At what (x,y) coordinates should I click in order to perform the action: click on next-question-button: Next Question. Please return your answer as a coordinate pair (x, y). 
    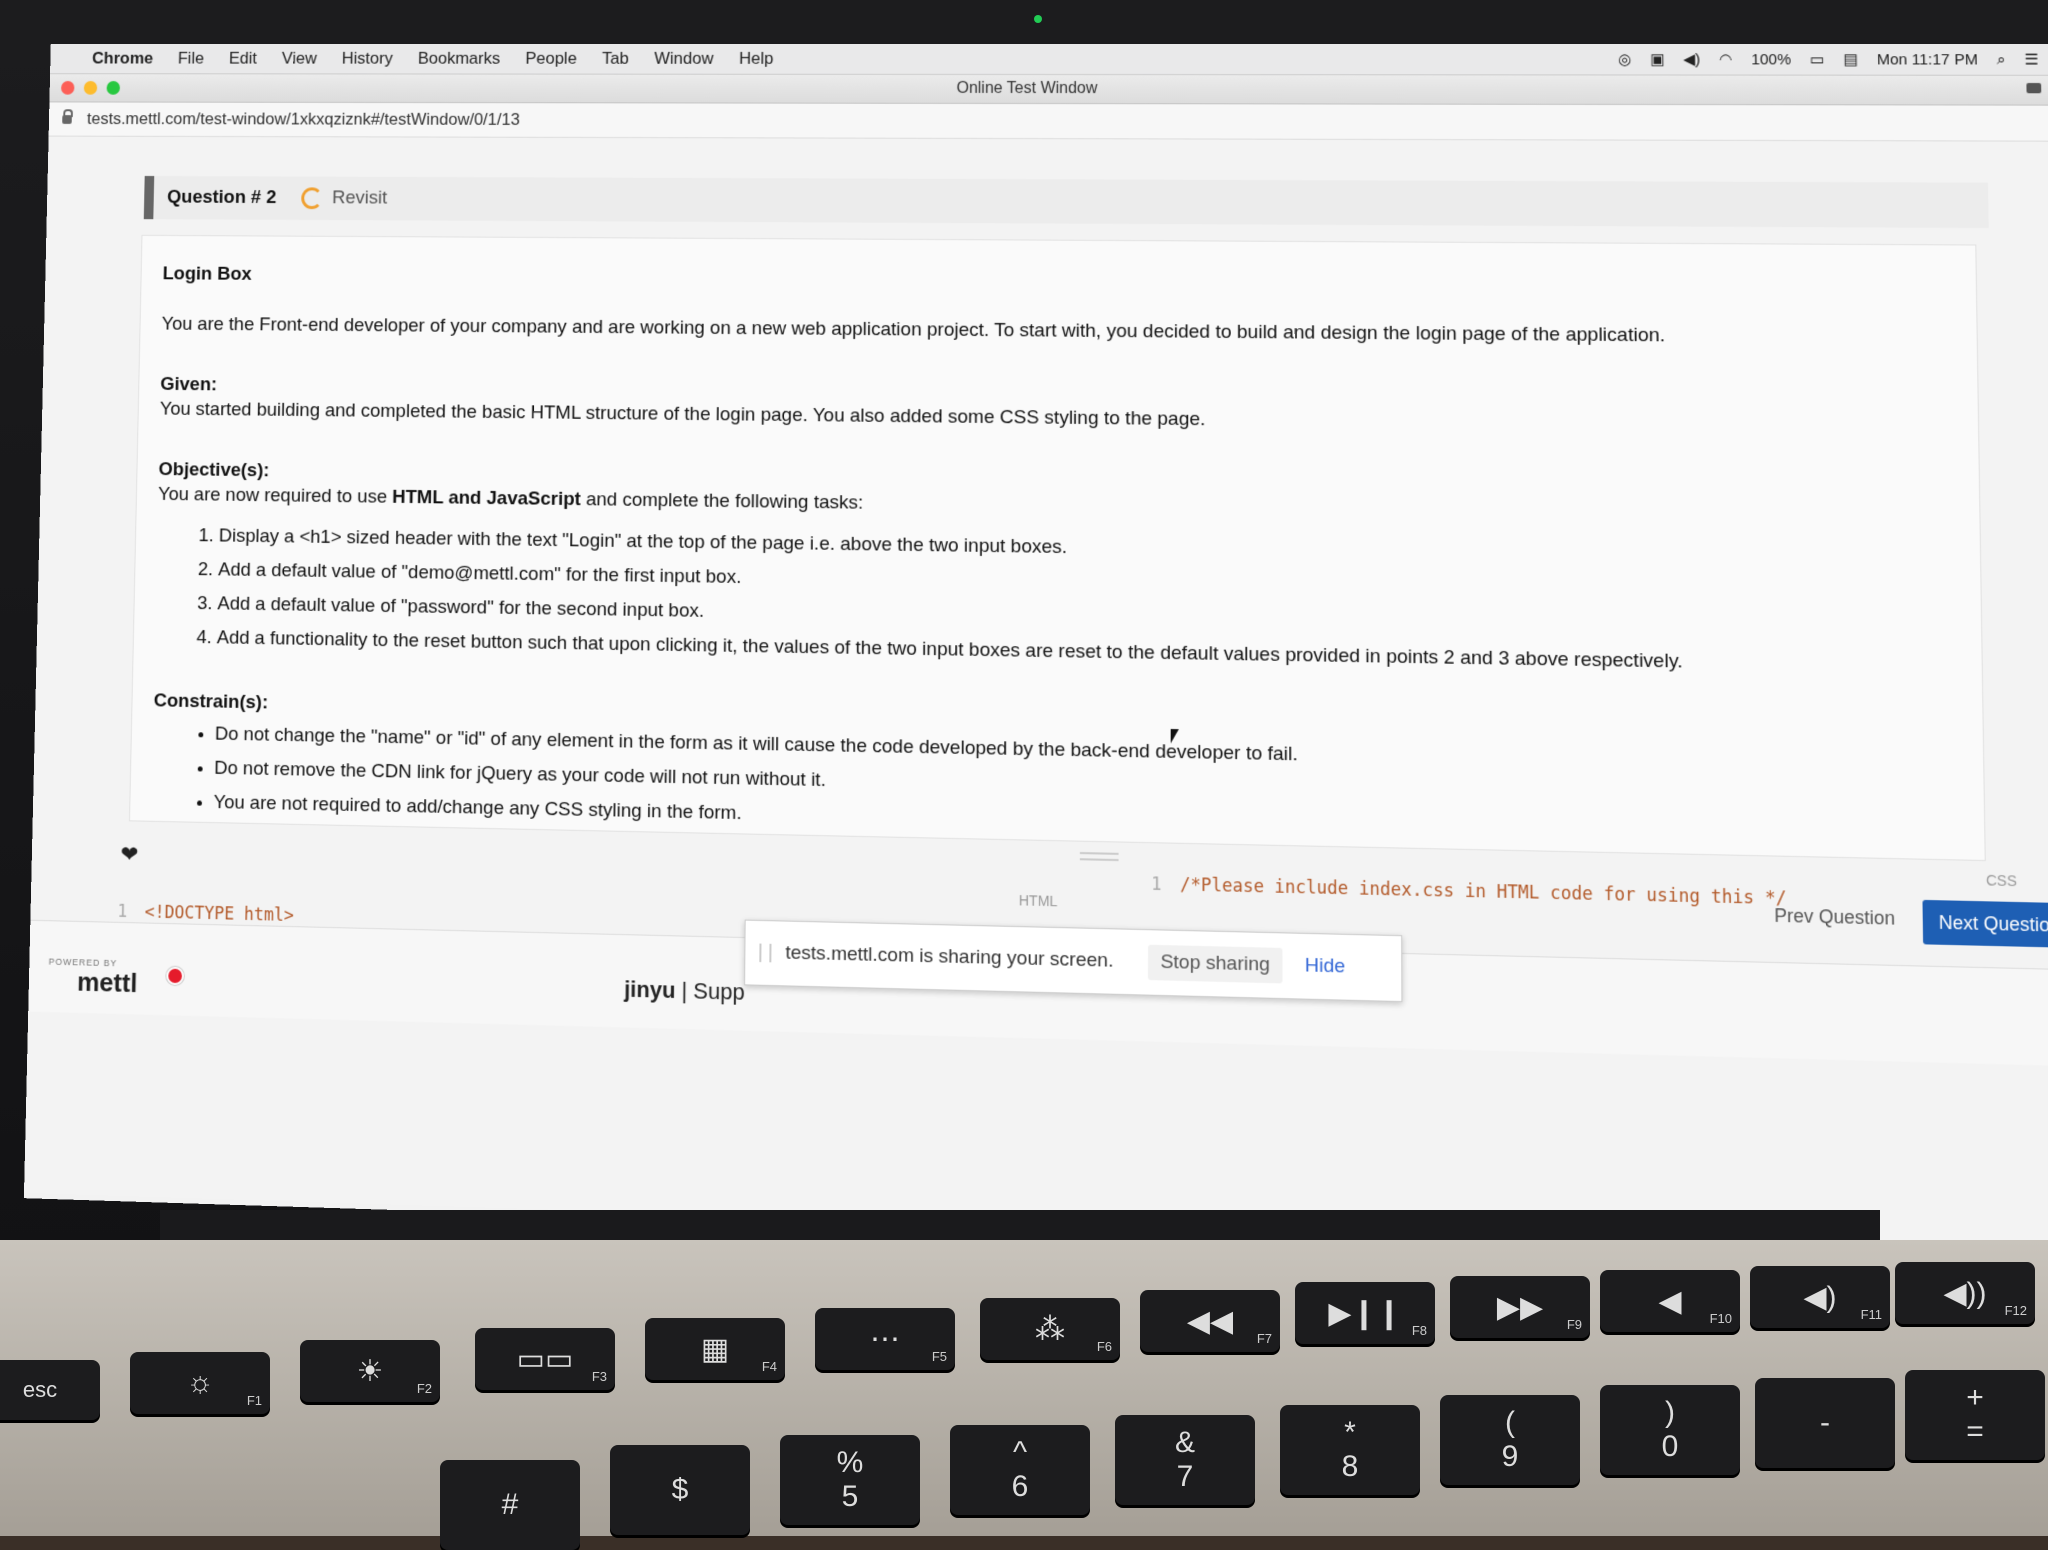
    Looking at the image, I should click on (1985, 924).